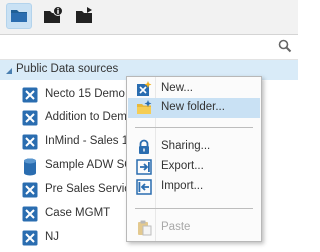 The image size is (320, 252). I want to click on database-icon, so click(30, 168).